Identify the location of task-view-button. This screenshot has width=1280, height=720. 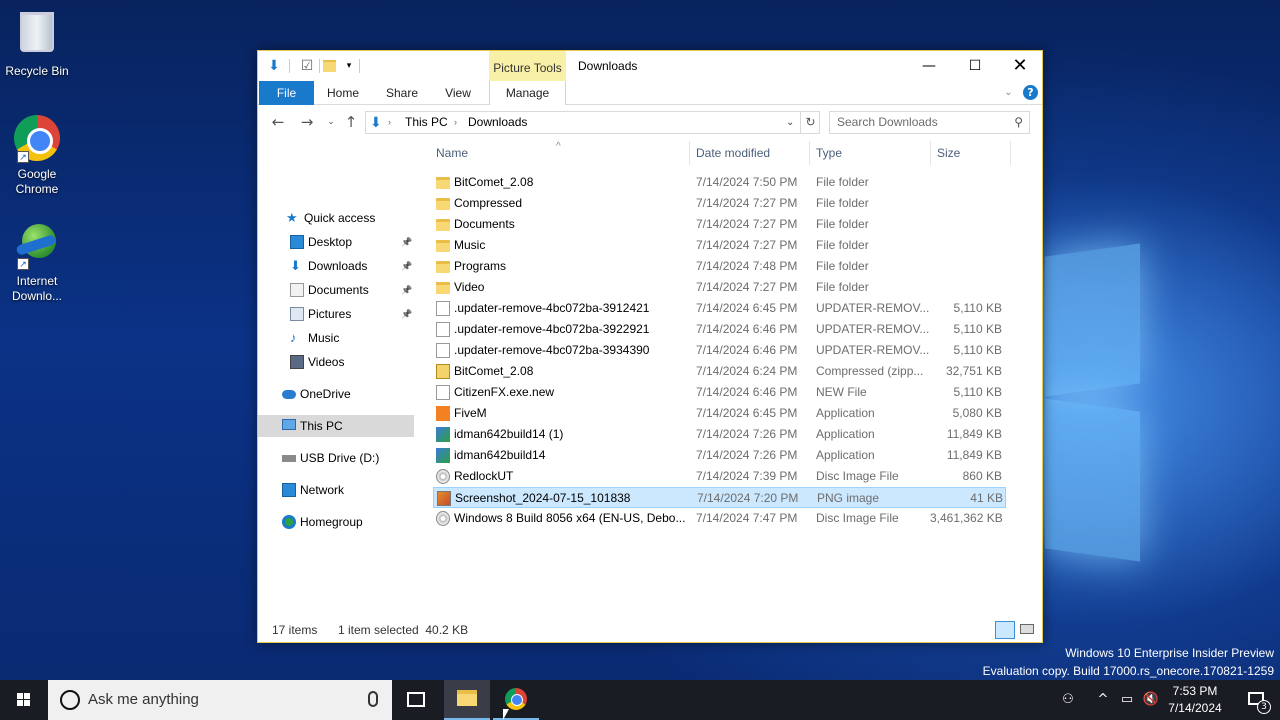
(416, 700).